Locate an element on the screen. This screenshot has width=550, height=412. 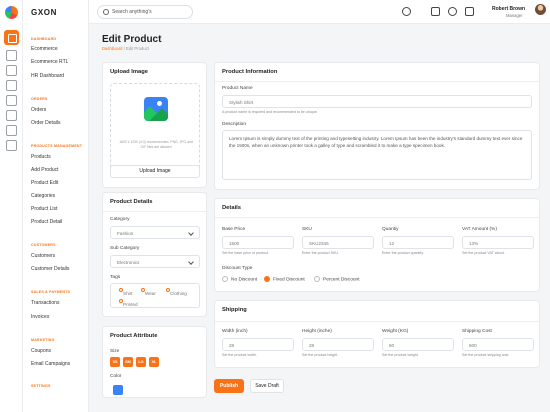
tags-label: Tags is located at coordinates (115, 277).